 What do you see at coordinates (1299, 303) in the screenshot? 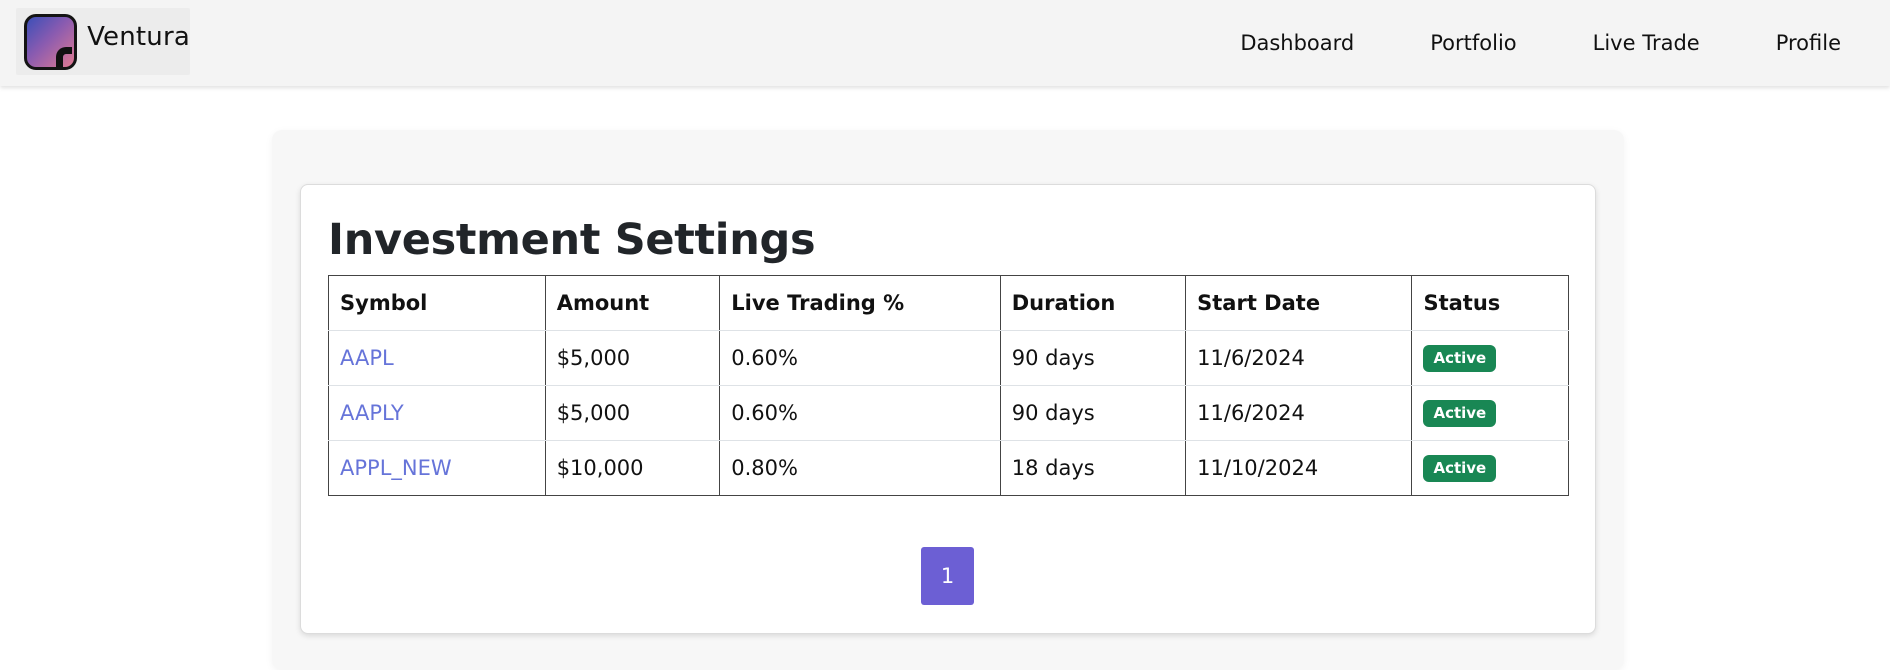
I see `col-header-start-date: Start Date` at bounding box center [1299, 303].